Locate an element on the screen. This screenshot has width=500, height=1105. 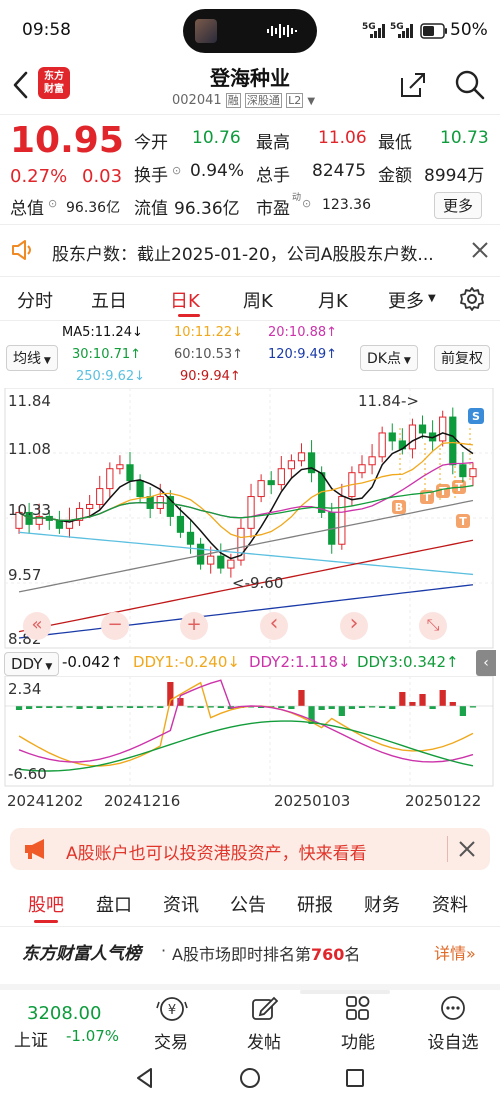
tab-news: 资讯 is located at coordinates (181, 904).